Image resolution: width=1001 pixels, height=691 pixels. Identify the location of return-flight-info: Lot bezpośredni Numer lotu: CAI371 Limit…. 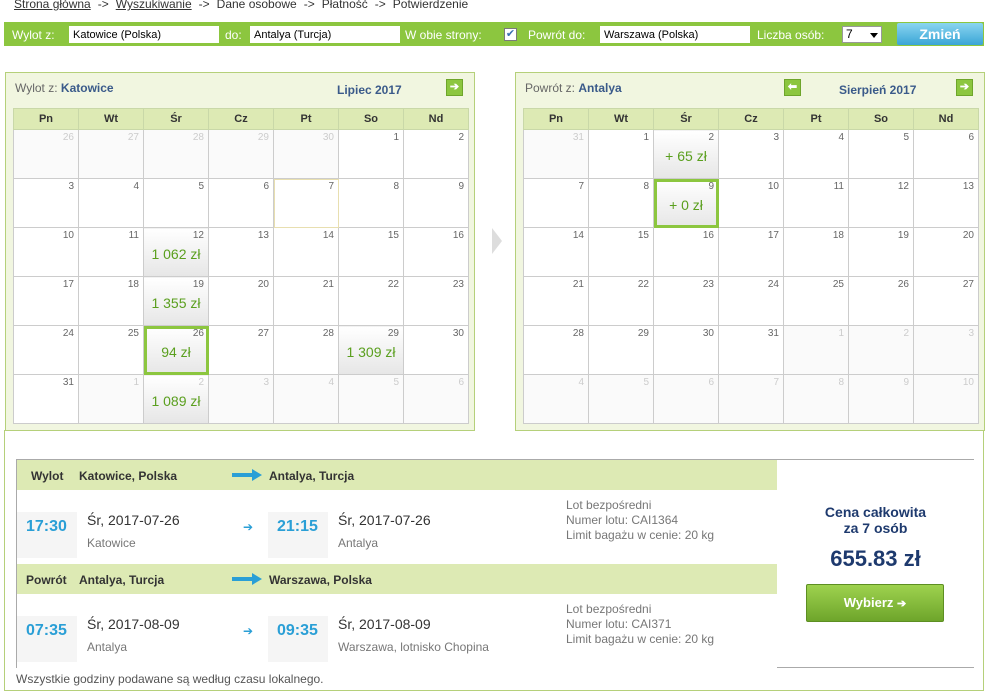
(640, 624).